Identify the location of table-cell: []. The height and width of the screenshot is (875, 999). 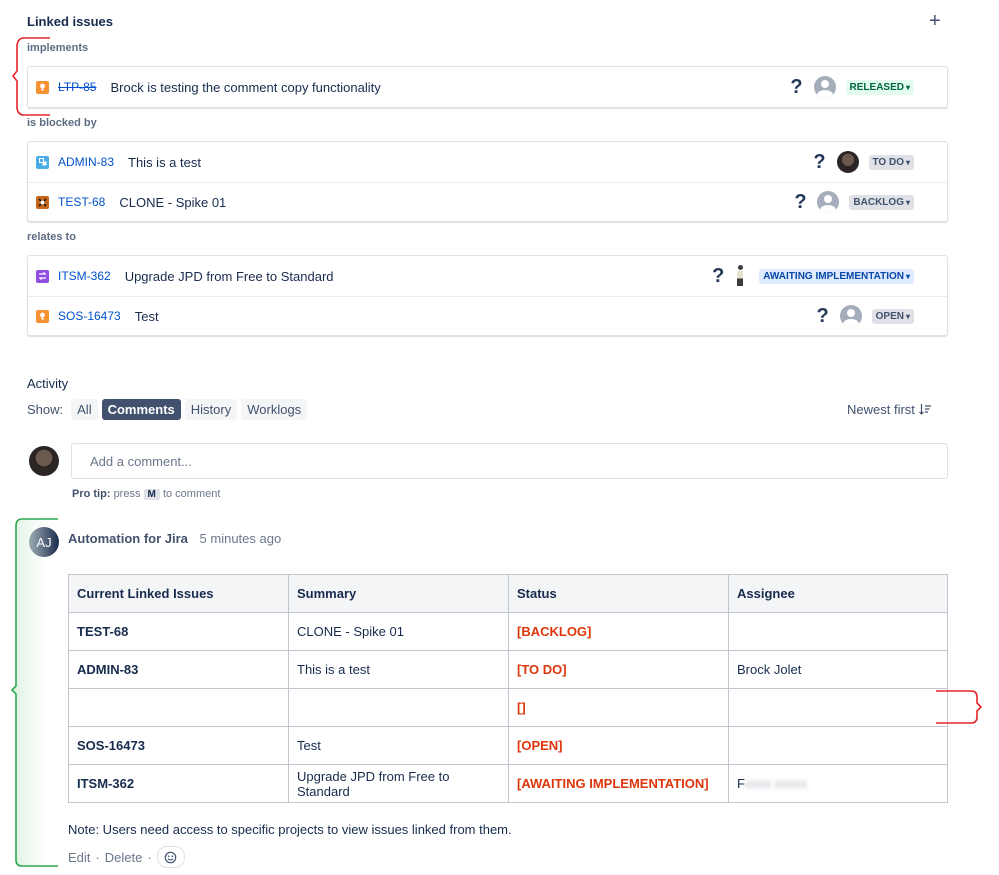
(618, 707).